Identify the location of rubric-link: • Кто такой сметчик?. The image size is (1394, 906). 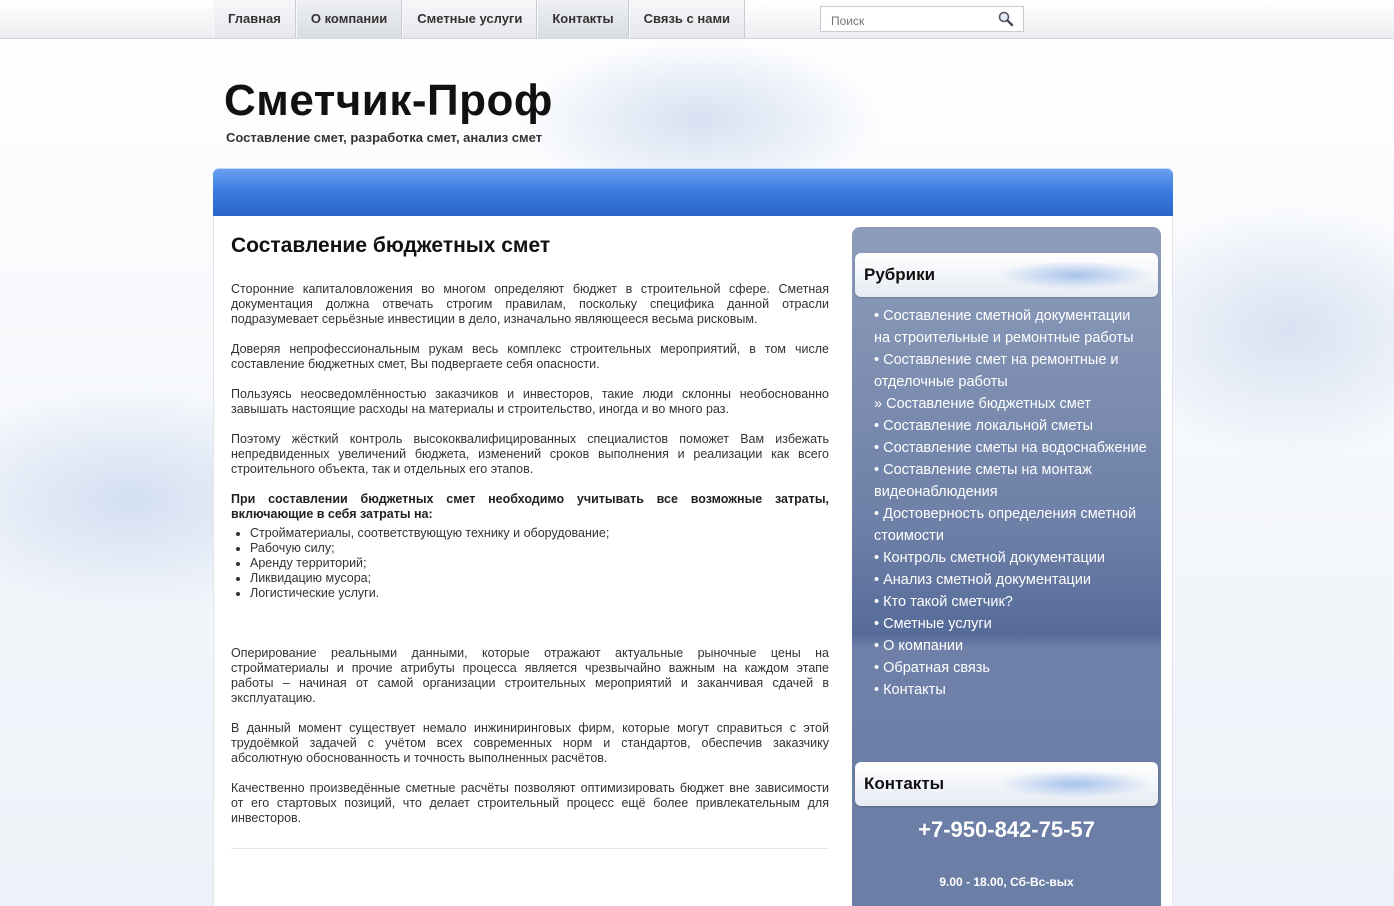
(1011, 602).